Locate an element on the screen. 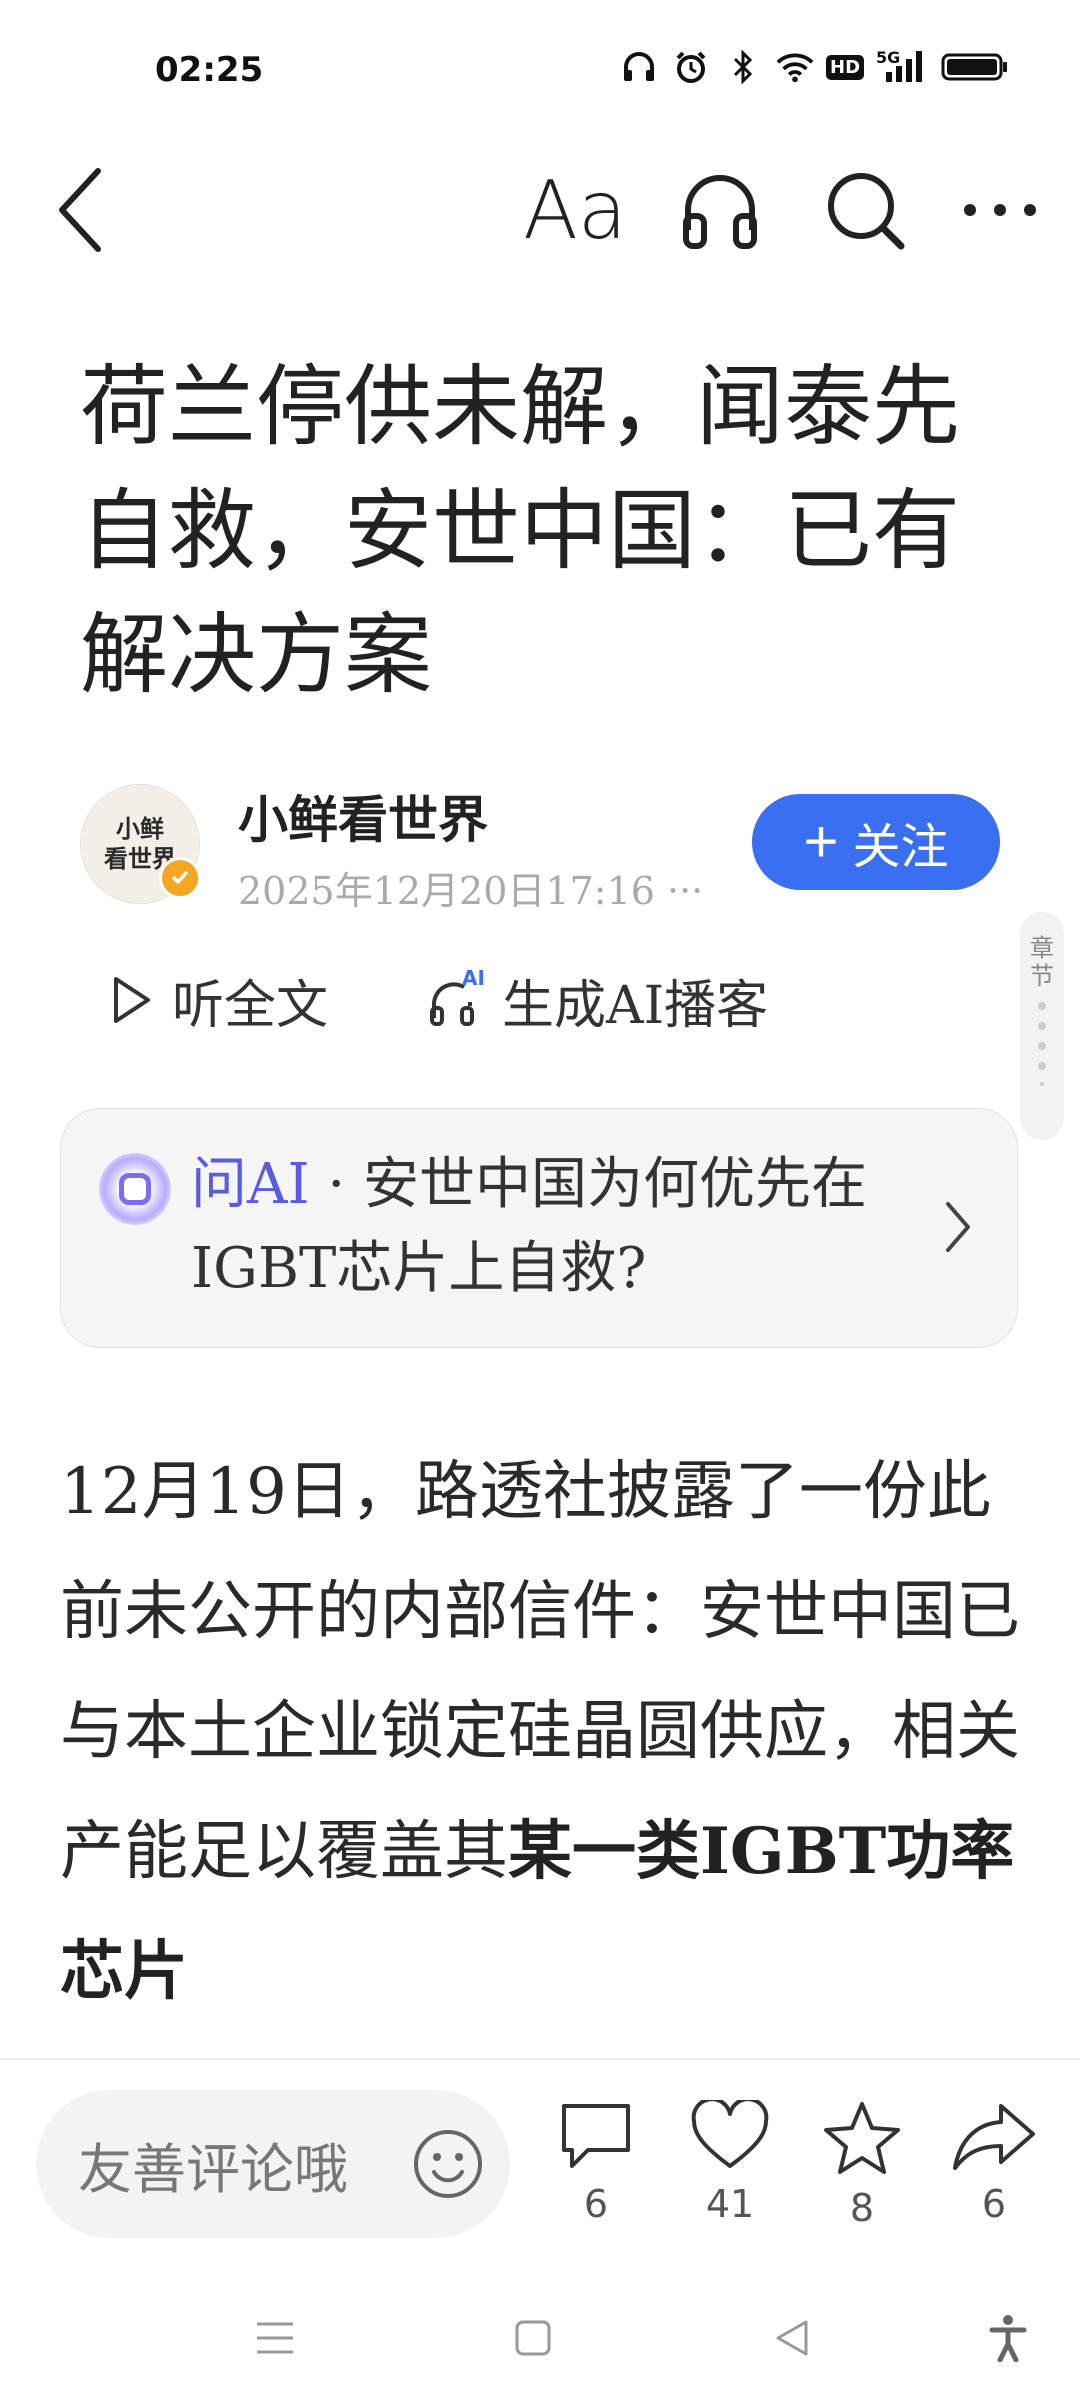 Image resolution: width=1080 pixels, height=2400 pixels. signal-5g-icon: 5G is located at coordinates (901, 67).